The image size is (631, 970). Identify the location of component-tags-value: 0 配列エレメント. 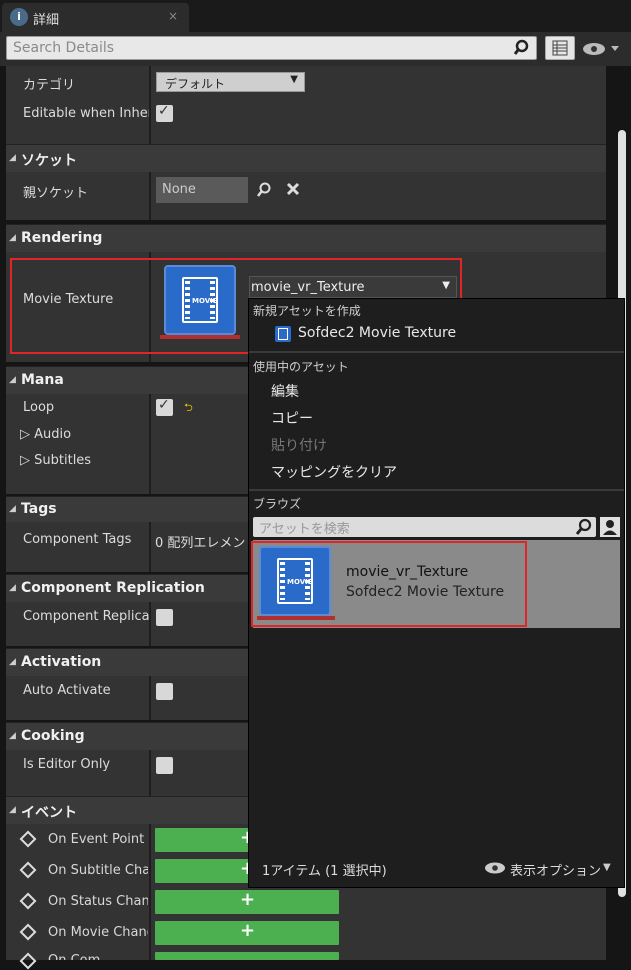
(207, 543).